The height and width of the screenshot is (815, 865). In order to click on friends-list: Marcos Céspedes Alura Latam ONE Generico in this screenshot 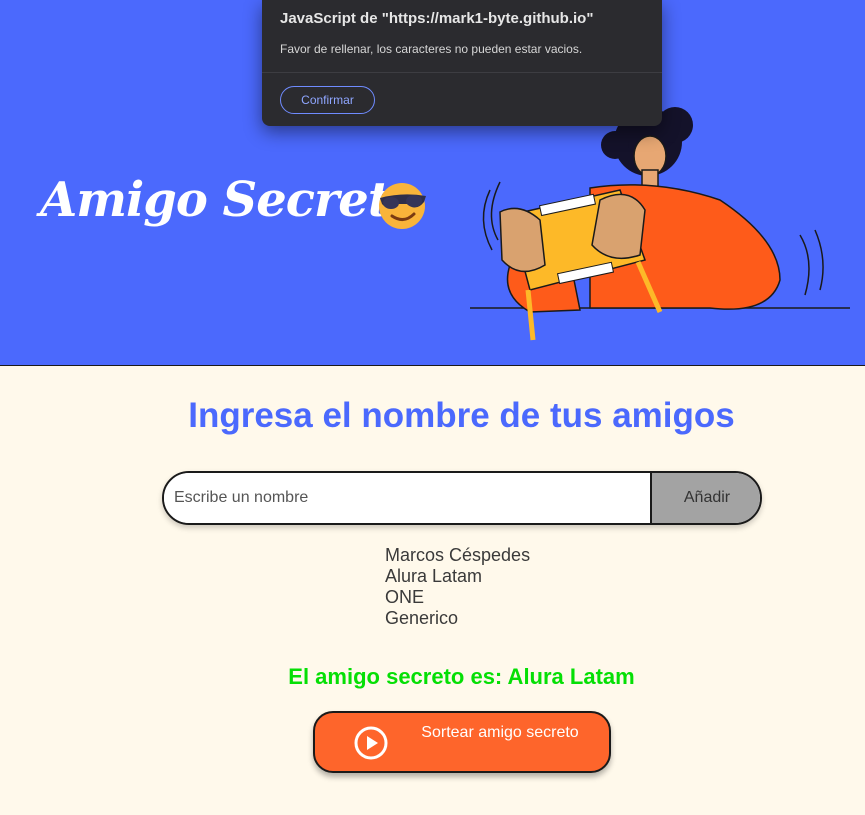, I will do `click(457, 587)`.